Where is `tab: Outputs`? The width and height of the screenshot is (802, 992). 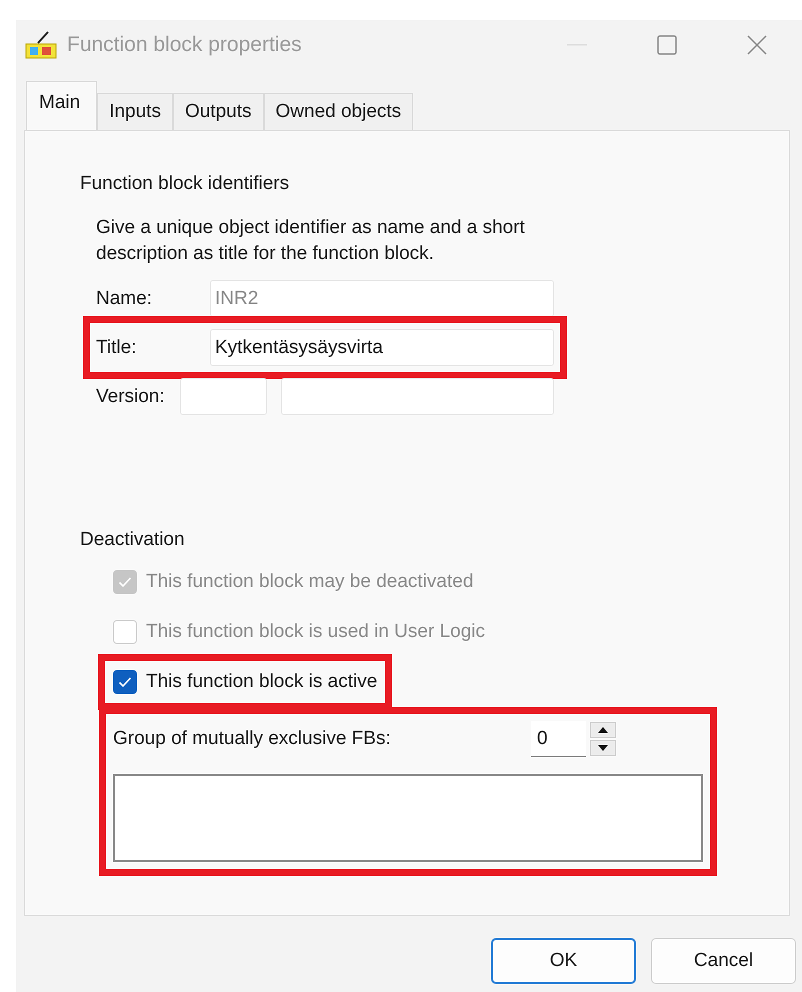 tab: Outputs is located at coordinates (218, 111).